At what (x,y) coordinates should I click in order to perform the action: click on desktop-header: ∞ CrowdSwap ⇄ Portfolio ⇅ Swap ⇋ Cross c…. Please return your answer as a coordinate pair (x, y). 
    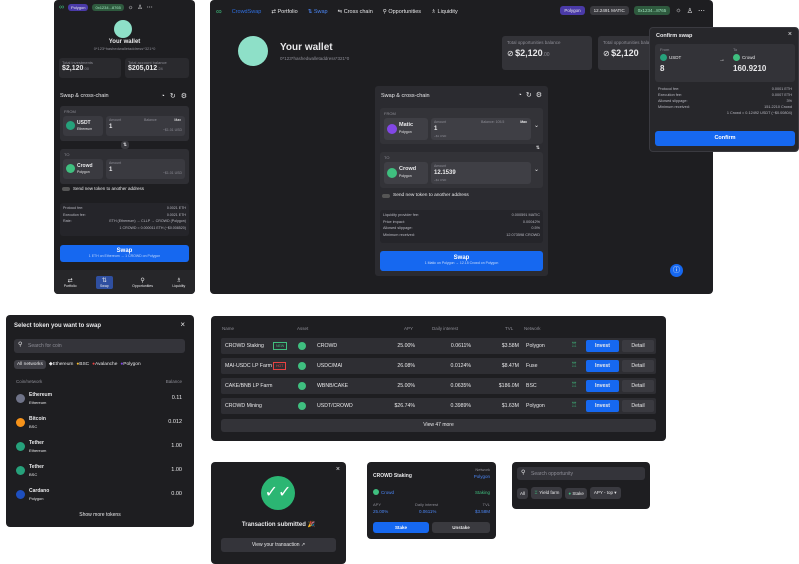
    Looking at the image, I should click on (337, 11).